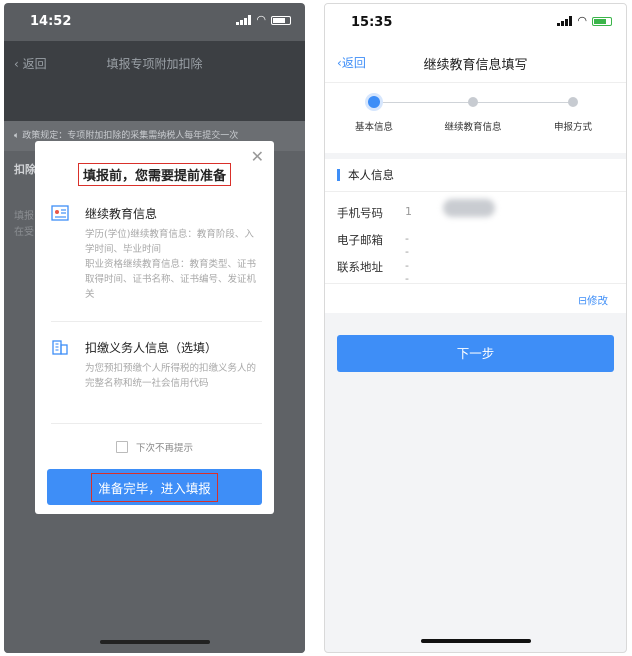  I want to click on page-title: 继续教育信息填写, so click(475, 65).